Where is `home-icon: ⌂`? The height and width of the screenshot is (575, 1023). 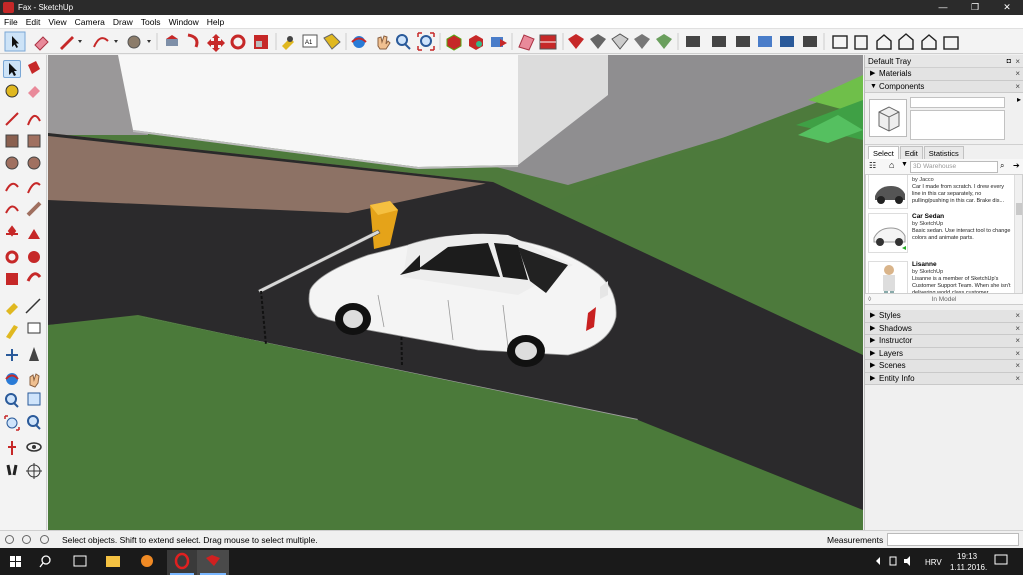
home-icon: ⌂ is located at coordinates (891, 165).